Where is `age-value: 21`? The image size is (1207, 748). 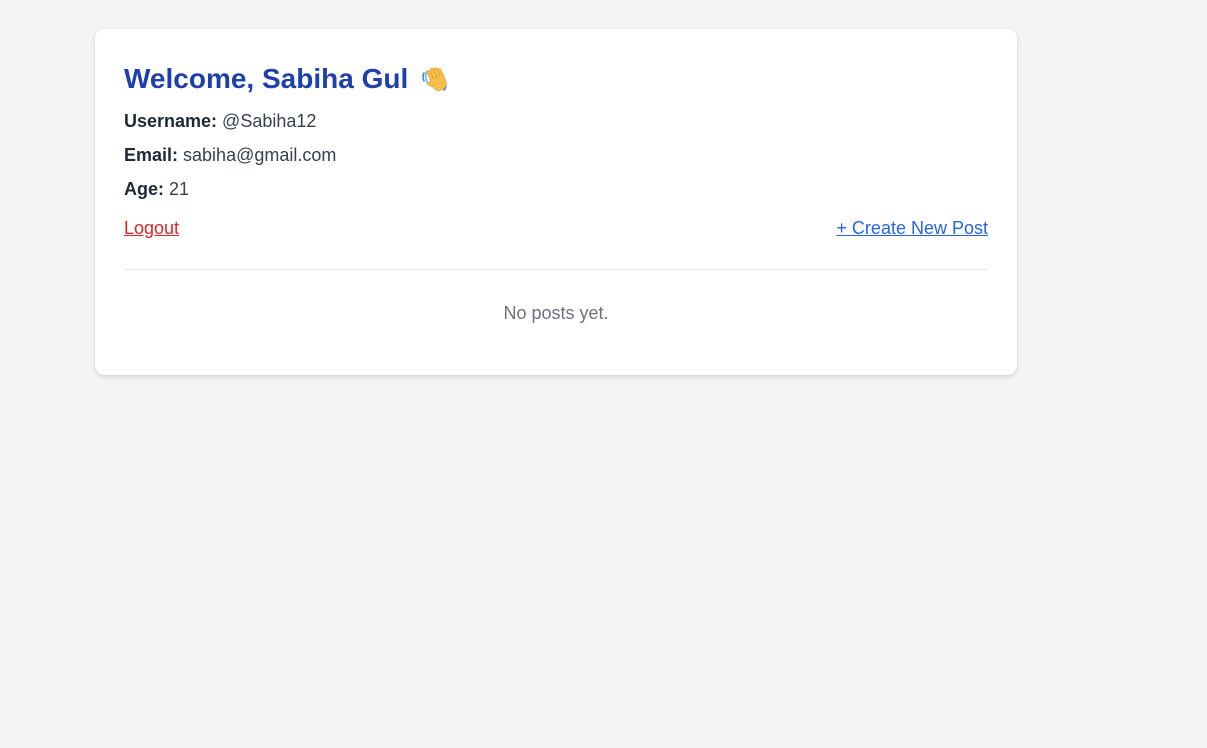
age-value: 21 is located at coordinates (179, 189).